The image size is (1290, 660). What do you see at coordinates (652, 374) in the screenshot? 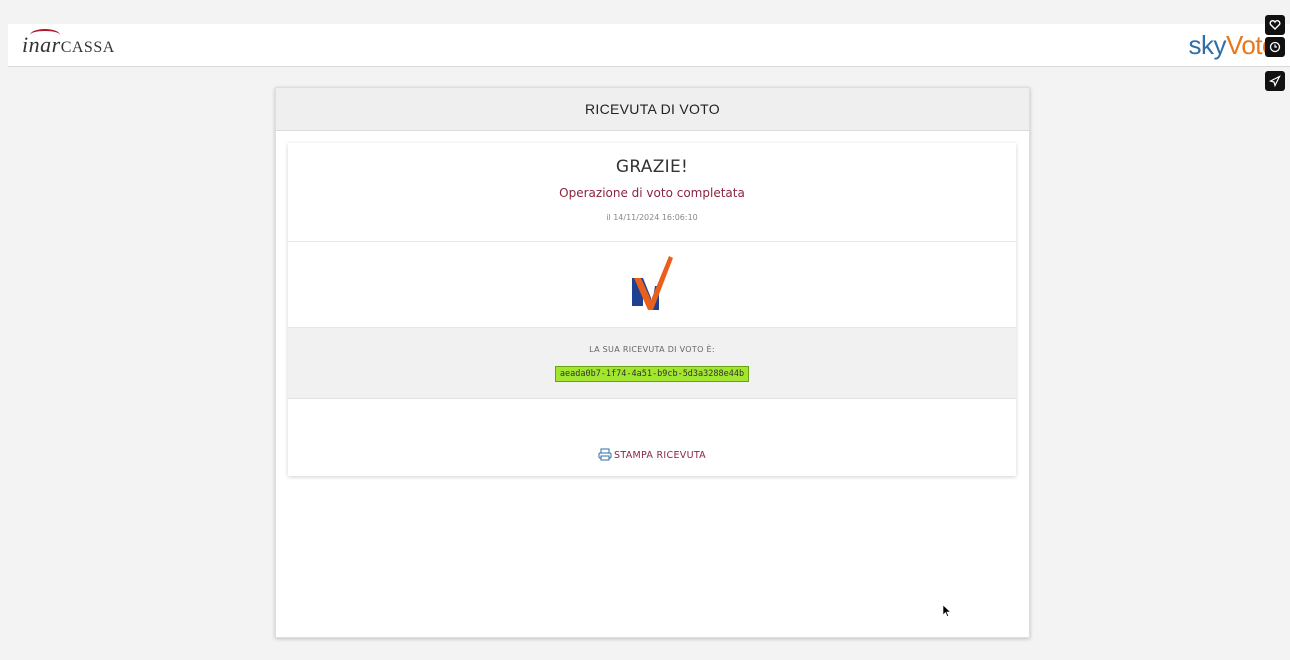
I see `receipt-code: aeada0b7-1f74-4a51-b9cb-5d3a3288e44b` at bounding box center [652, 374].